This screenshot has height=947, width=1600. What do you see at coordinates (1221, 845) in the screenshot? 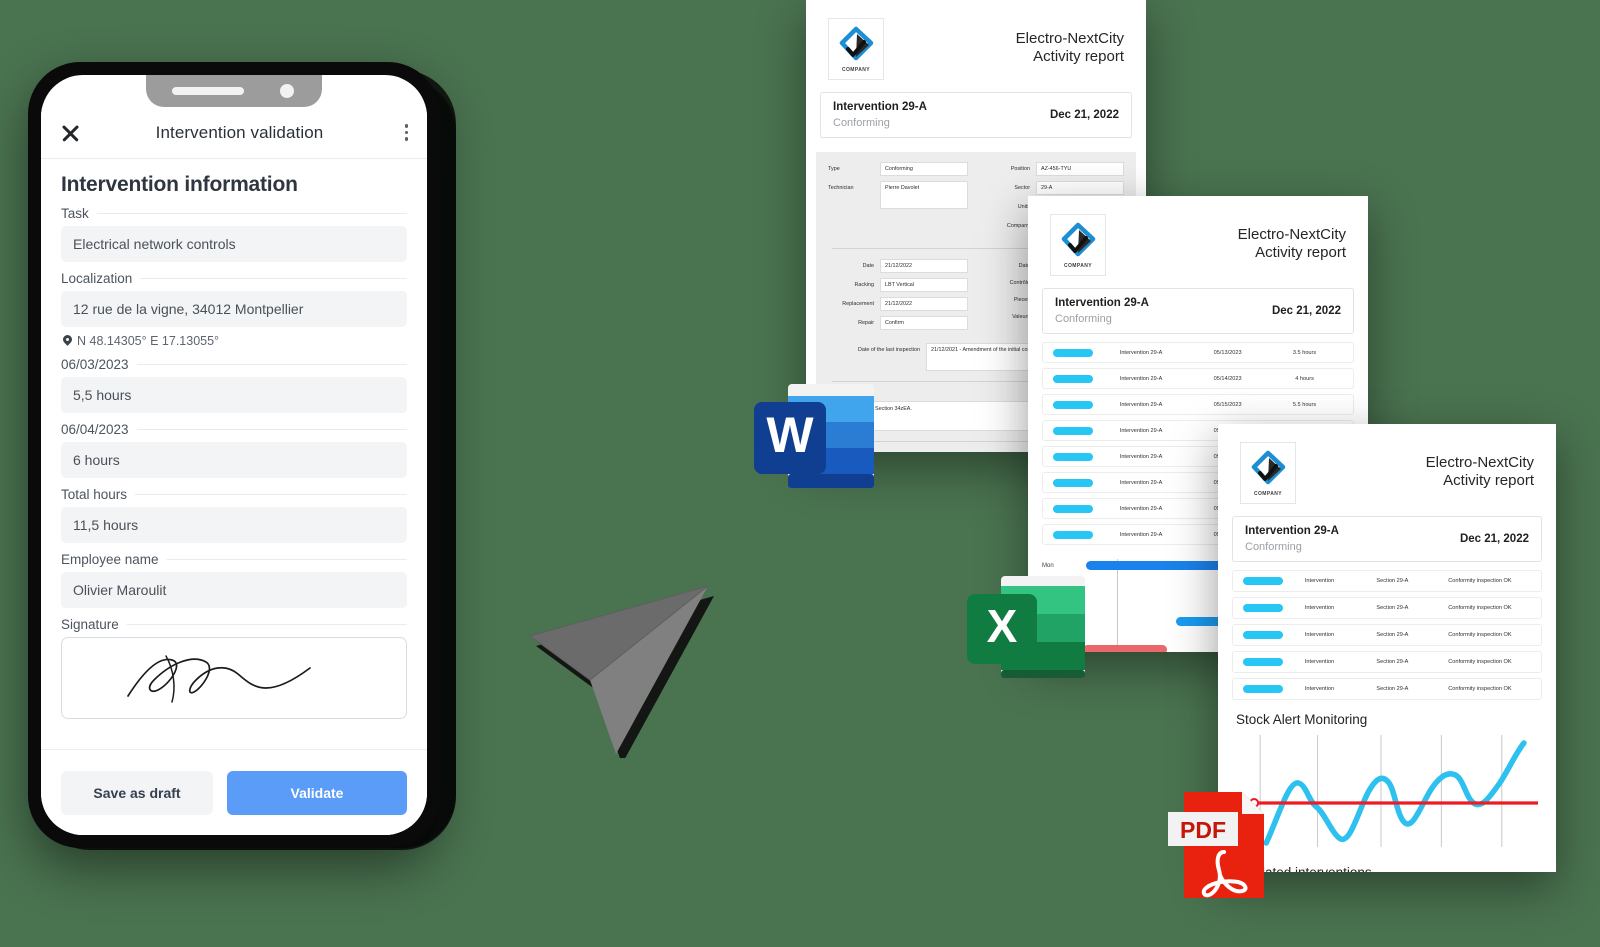
I see `pdf-file-icon: PDF` at bounding box center [1221, 845].